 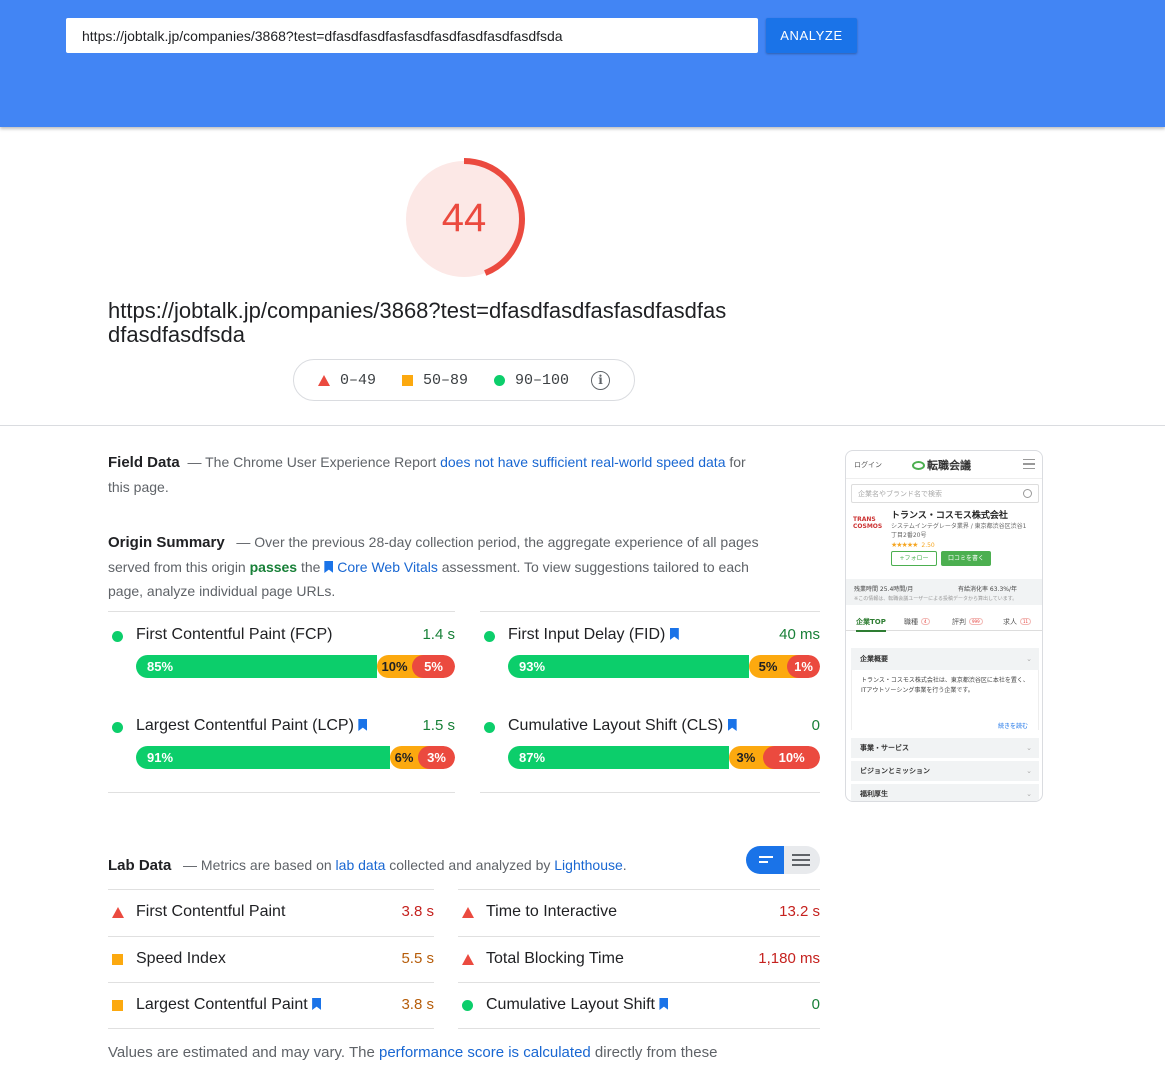 What do you see at coordinates (417, 958) in the screenshot?
I see `lab-metric-value: 5.5 s` at bounding box center [417, 958].